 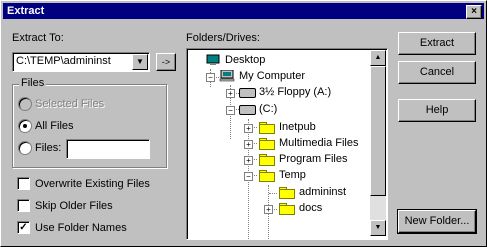 What do you see at coordinates (23, 183) in the screenshot?
I see `overwrite-checkbox` at bounding box center [23, 183].